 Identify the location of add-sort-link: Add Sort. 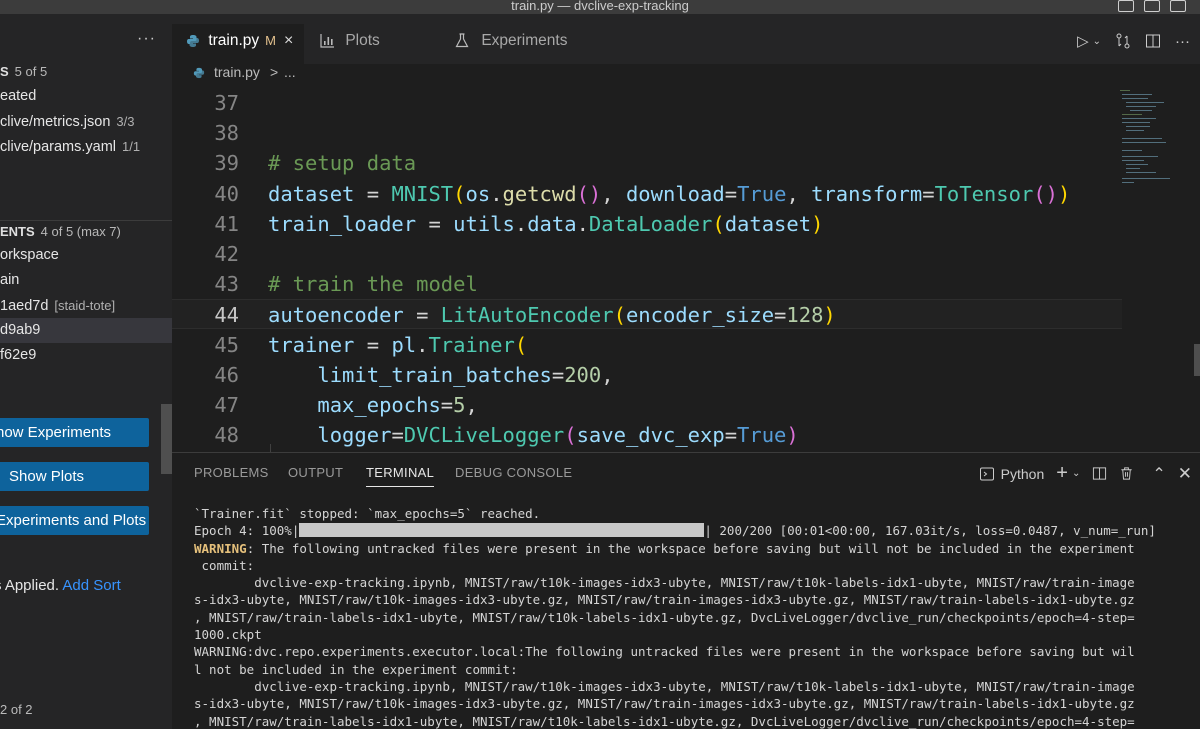
(91, 585).